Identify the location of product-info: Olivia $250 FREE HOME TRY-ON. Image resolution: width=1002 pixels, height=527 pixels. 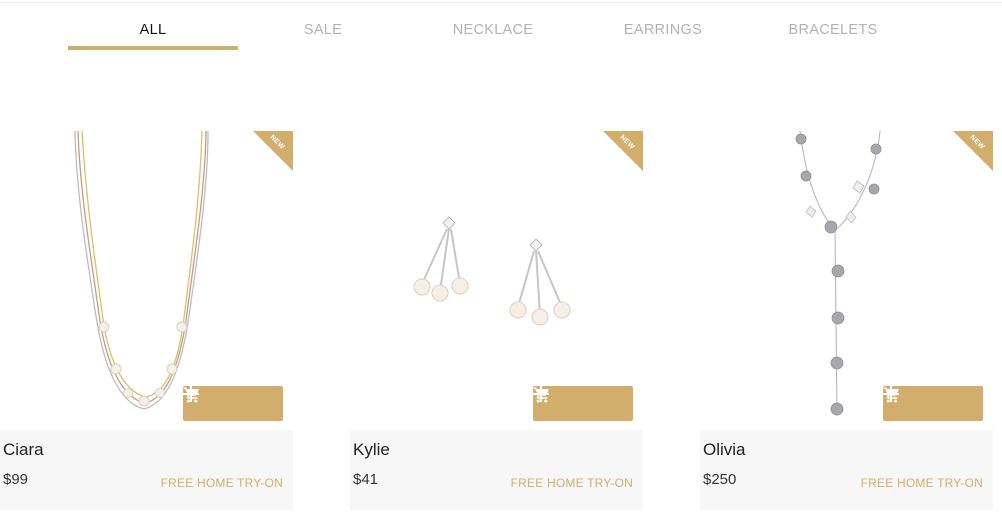
(846, 470).